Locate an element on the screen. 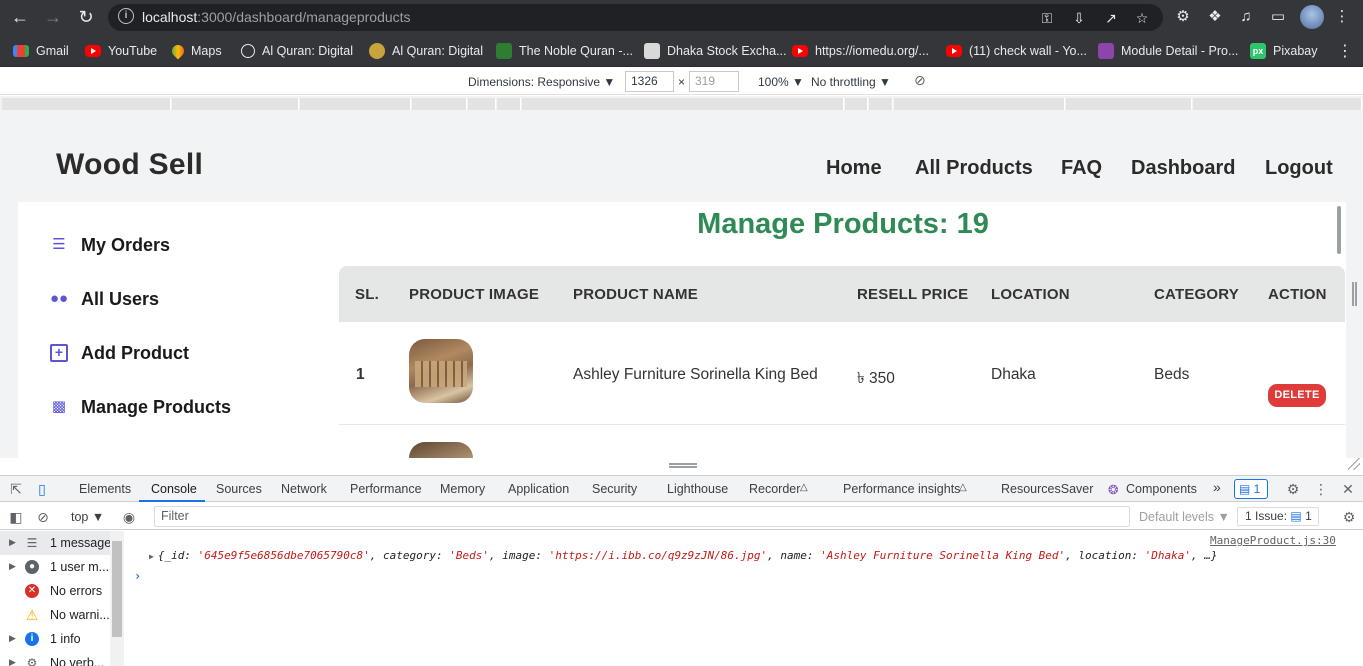 The image size is (1363, 666). devtools-menu-icon: ⋮ is located at coordinates (1321, 489).